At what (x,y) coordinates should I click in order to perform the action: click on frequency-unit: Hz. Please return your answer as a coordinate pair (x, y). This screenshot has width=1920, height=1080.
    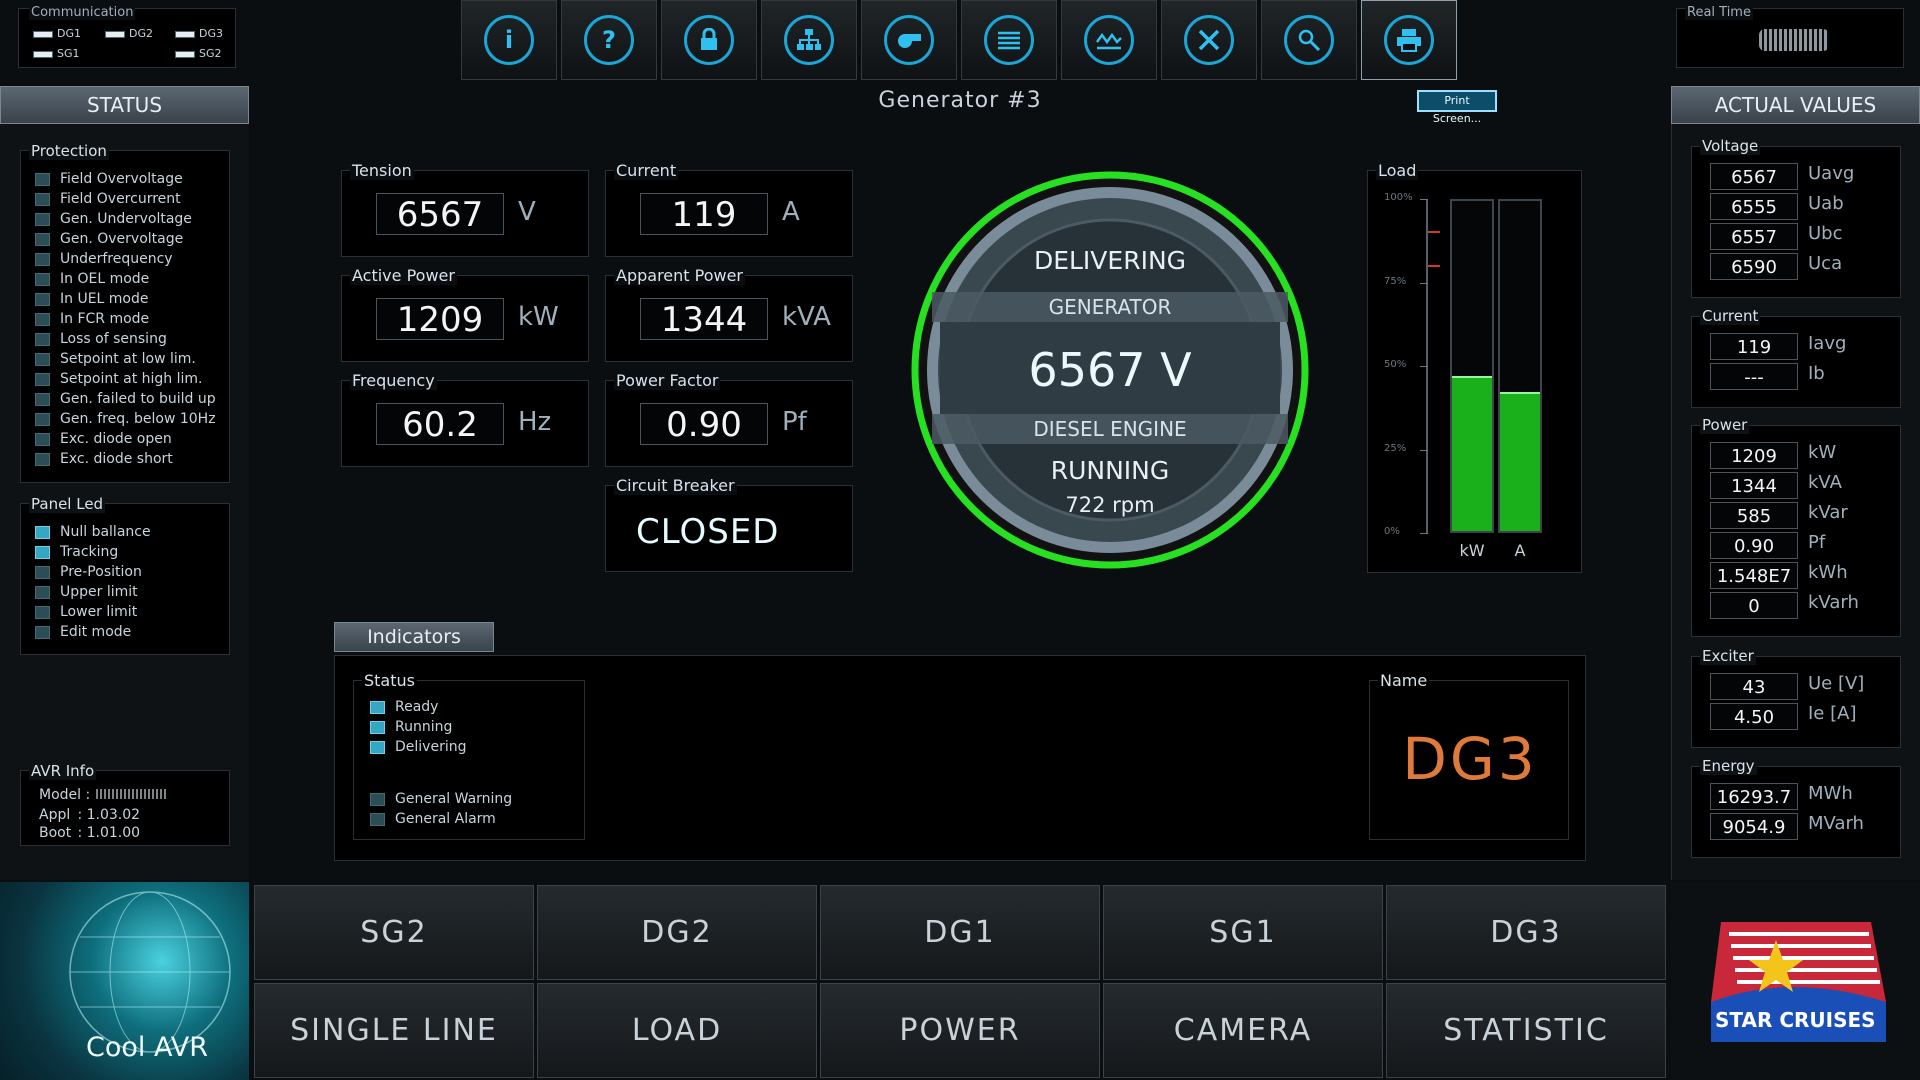
    Looking at the image, I should click on (535, 422).